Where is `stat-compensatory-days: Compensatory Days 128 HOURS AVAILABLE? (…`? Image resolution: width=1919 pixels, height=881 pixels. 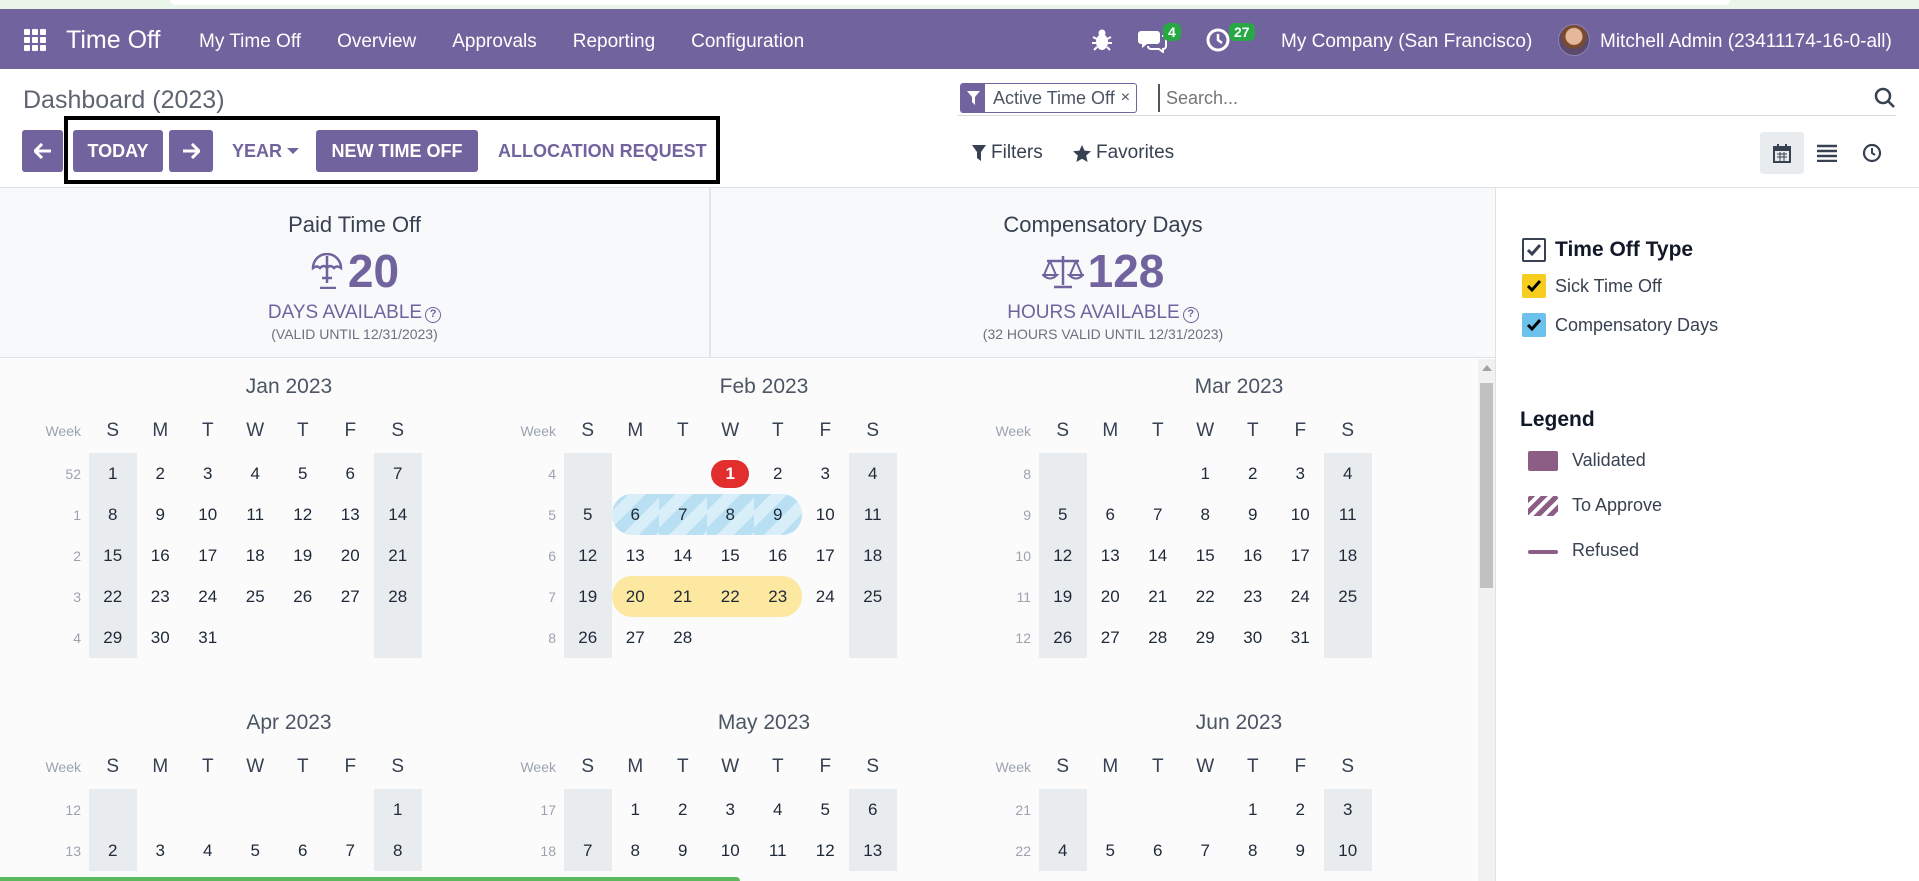 stat-compensatory-days: Compensatory Days 128 HOURS AVAILABLE? (… is located at coordinates (1103, 273).